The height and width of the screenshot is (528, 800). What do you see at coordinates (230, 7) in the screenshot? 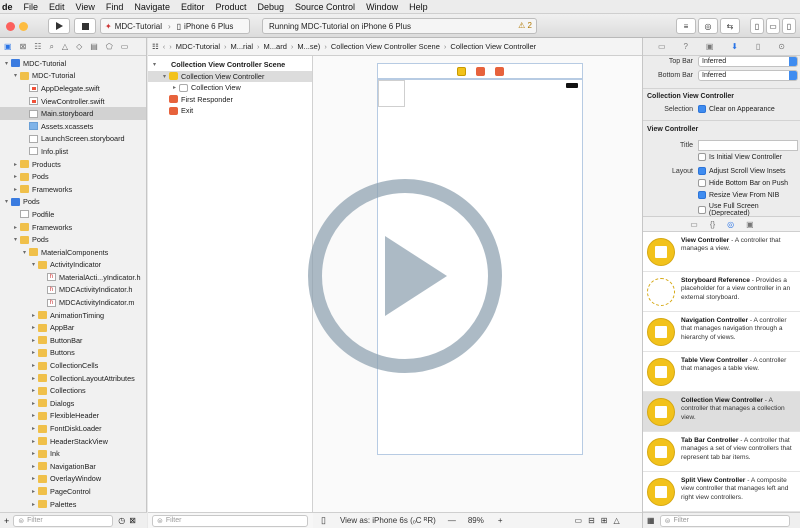
I see `menu-product: Product` at bounding box center [230, 7].